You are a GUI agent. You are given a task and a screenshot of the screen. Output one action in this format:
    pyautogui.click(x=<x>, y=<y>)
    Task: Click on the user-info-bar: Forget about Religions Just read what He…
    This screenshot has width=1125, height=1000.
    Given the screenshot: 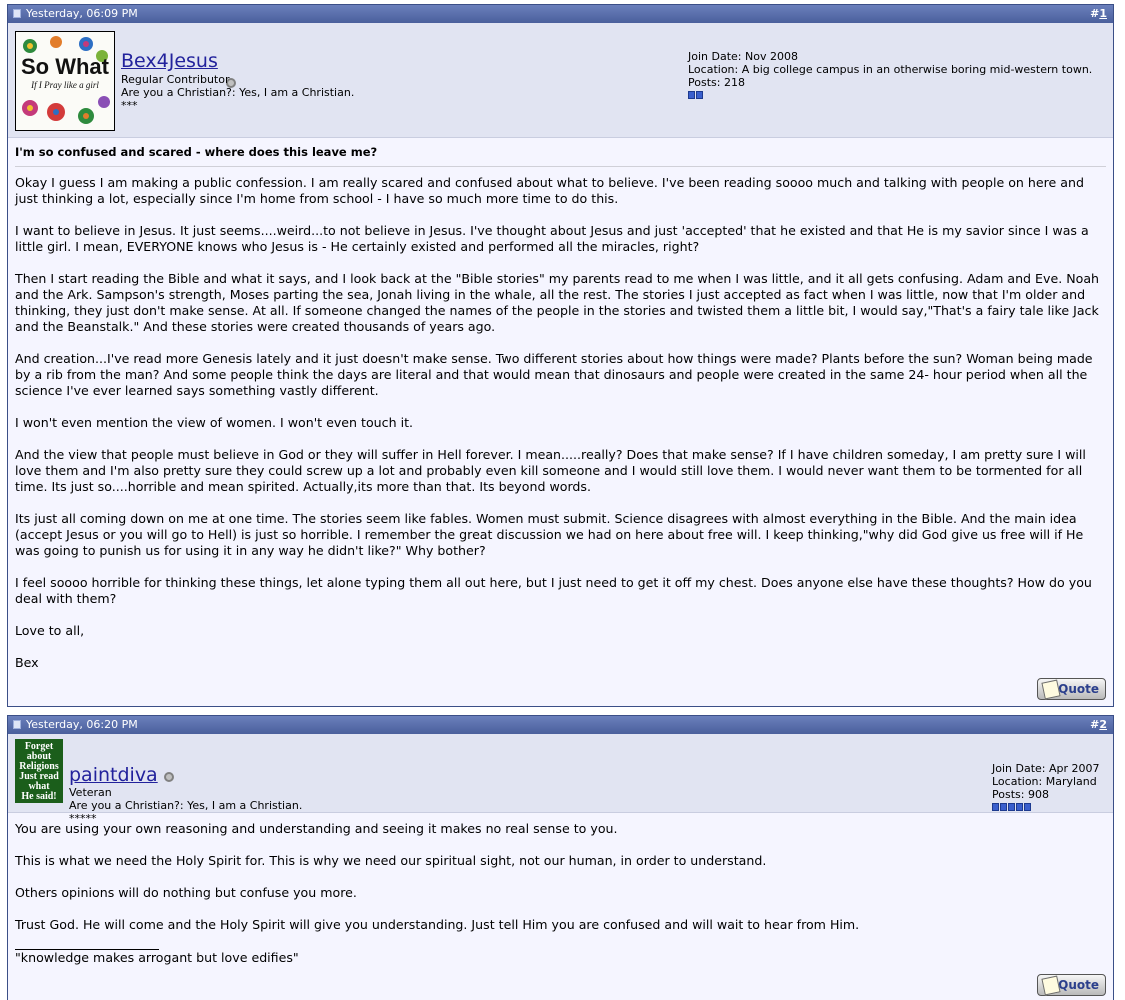 What is the action you would take?
    pyautogui.click(x=560, y=779)
    